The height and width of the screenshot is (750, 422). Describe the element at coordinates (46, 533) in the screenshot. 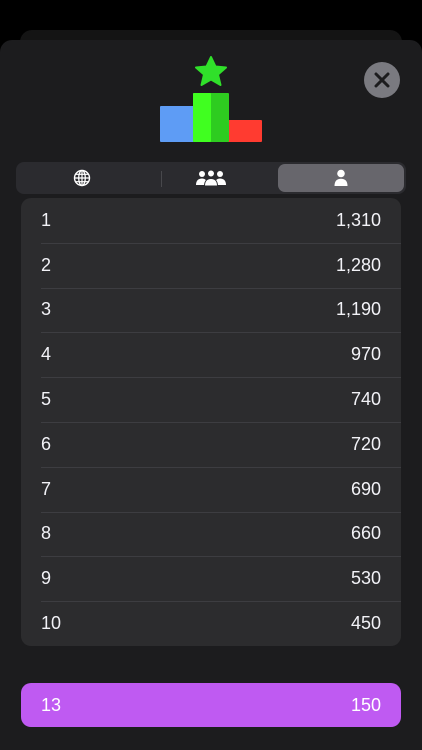

I see `rank-label: 8` at that location.